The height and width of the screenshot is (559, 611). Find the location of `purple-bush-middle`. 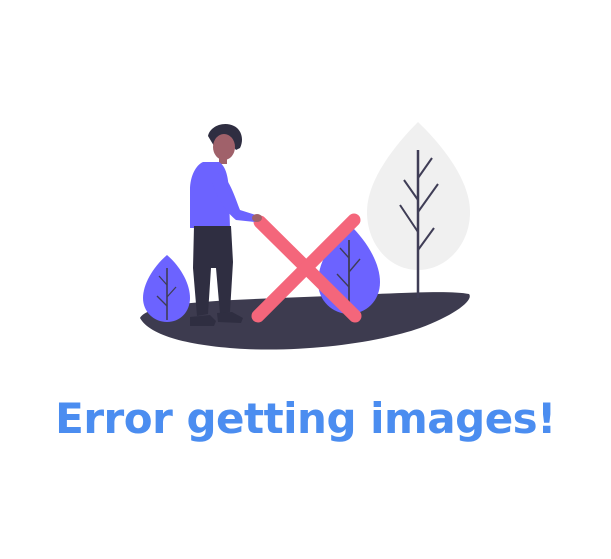

purple-bush-middle is located at coordinates (349, 269).